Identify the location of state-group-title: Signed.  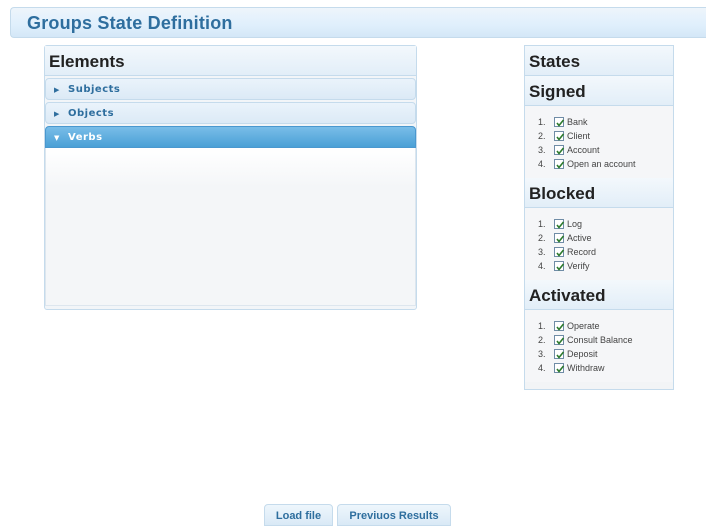
(599, 91).